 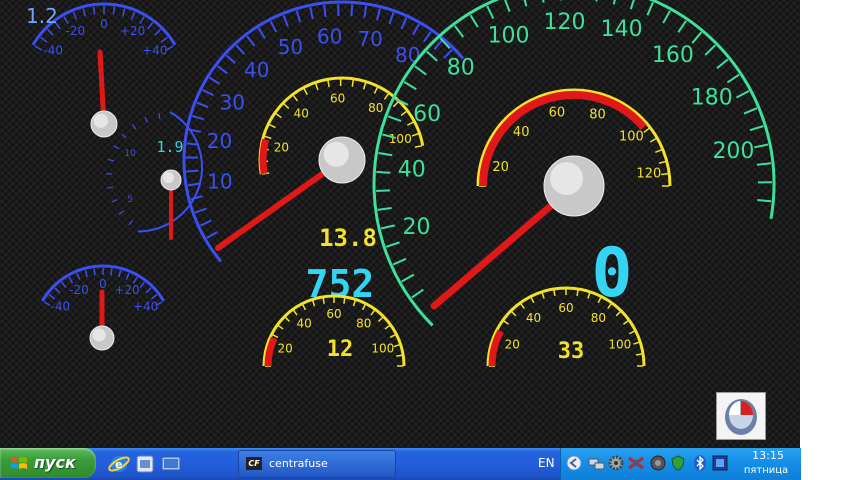 I want to click on task-centrafuse: CF centrafuse, so click(x=317, y=464).